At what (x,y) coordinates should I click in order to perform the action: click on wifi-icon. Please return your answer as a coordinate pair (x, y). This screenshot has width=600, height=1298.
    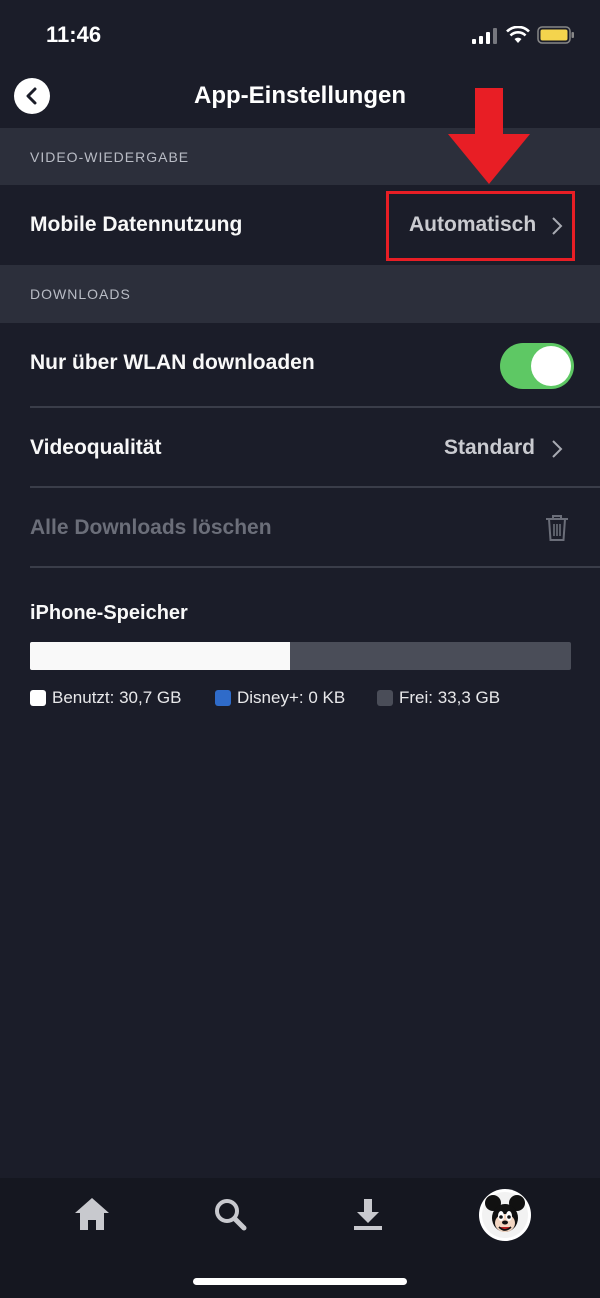
    Looking at the image, I should click on (518, 34).